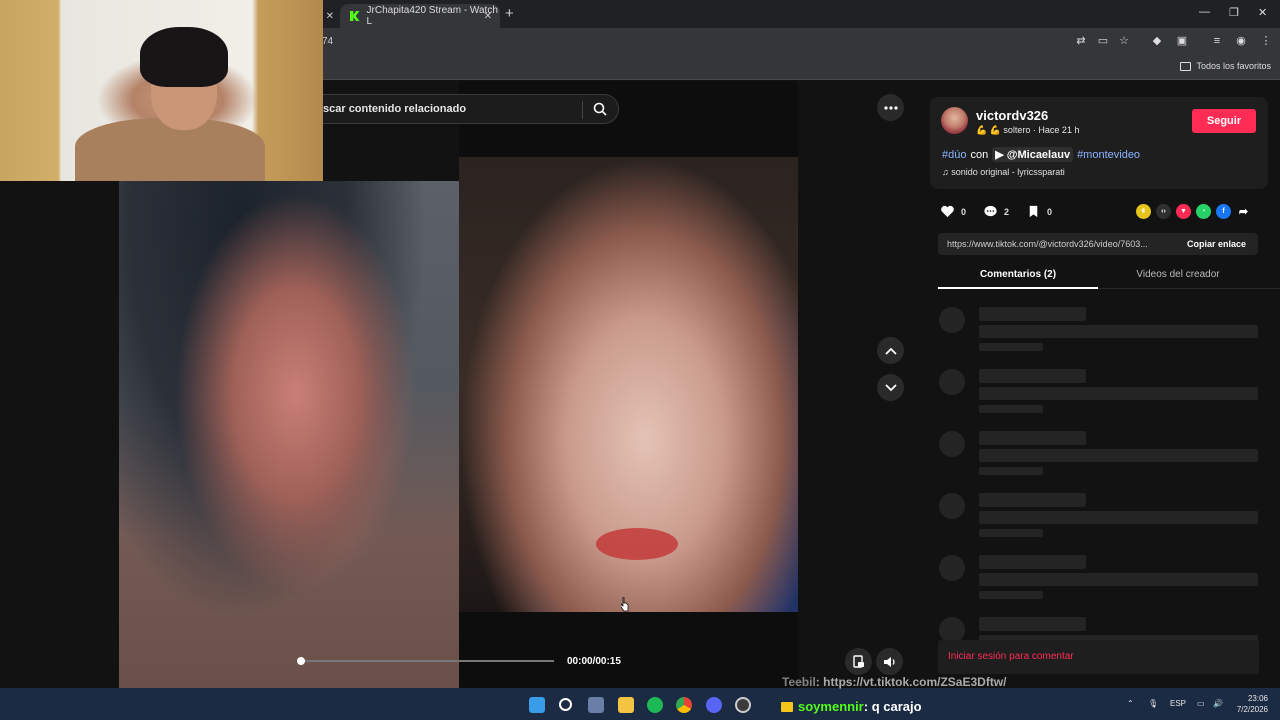 The height and width of the screenshot is (720, 1280). Describe the element at coordinates (979, 154) in the screenshot. I see `description-text: con` at that location.